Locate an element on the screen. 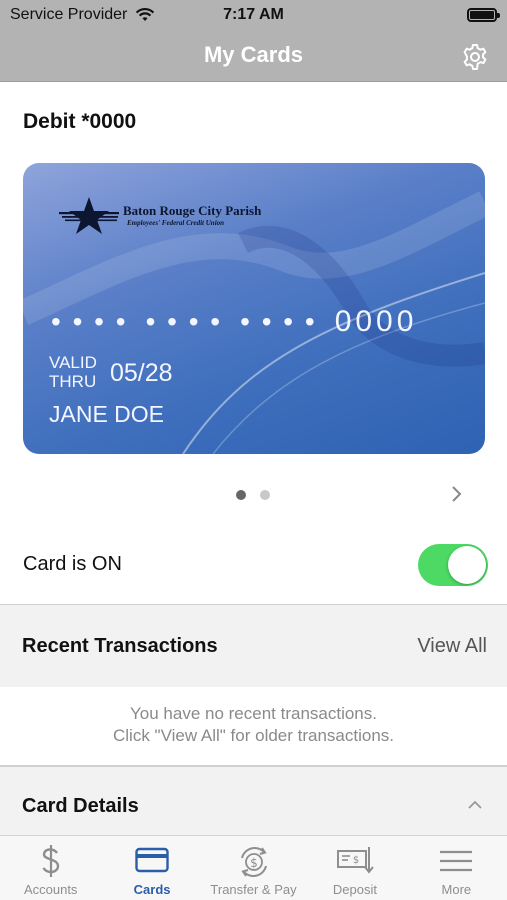  tab-deposit: $ Deposit is located at coordinates (354, 868).